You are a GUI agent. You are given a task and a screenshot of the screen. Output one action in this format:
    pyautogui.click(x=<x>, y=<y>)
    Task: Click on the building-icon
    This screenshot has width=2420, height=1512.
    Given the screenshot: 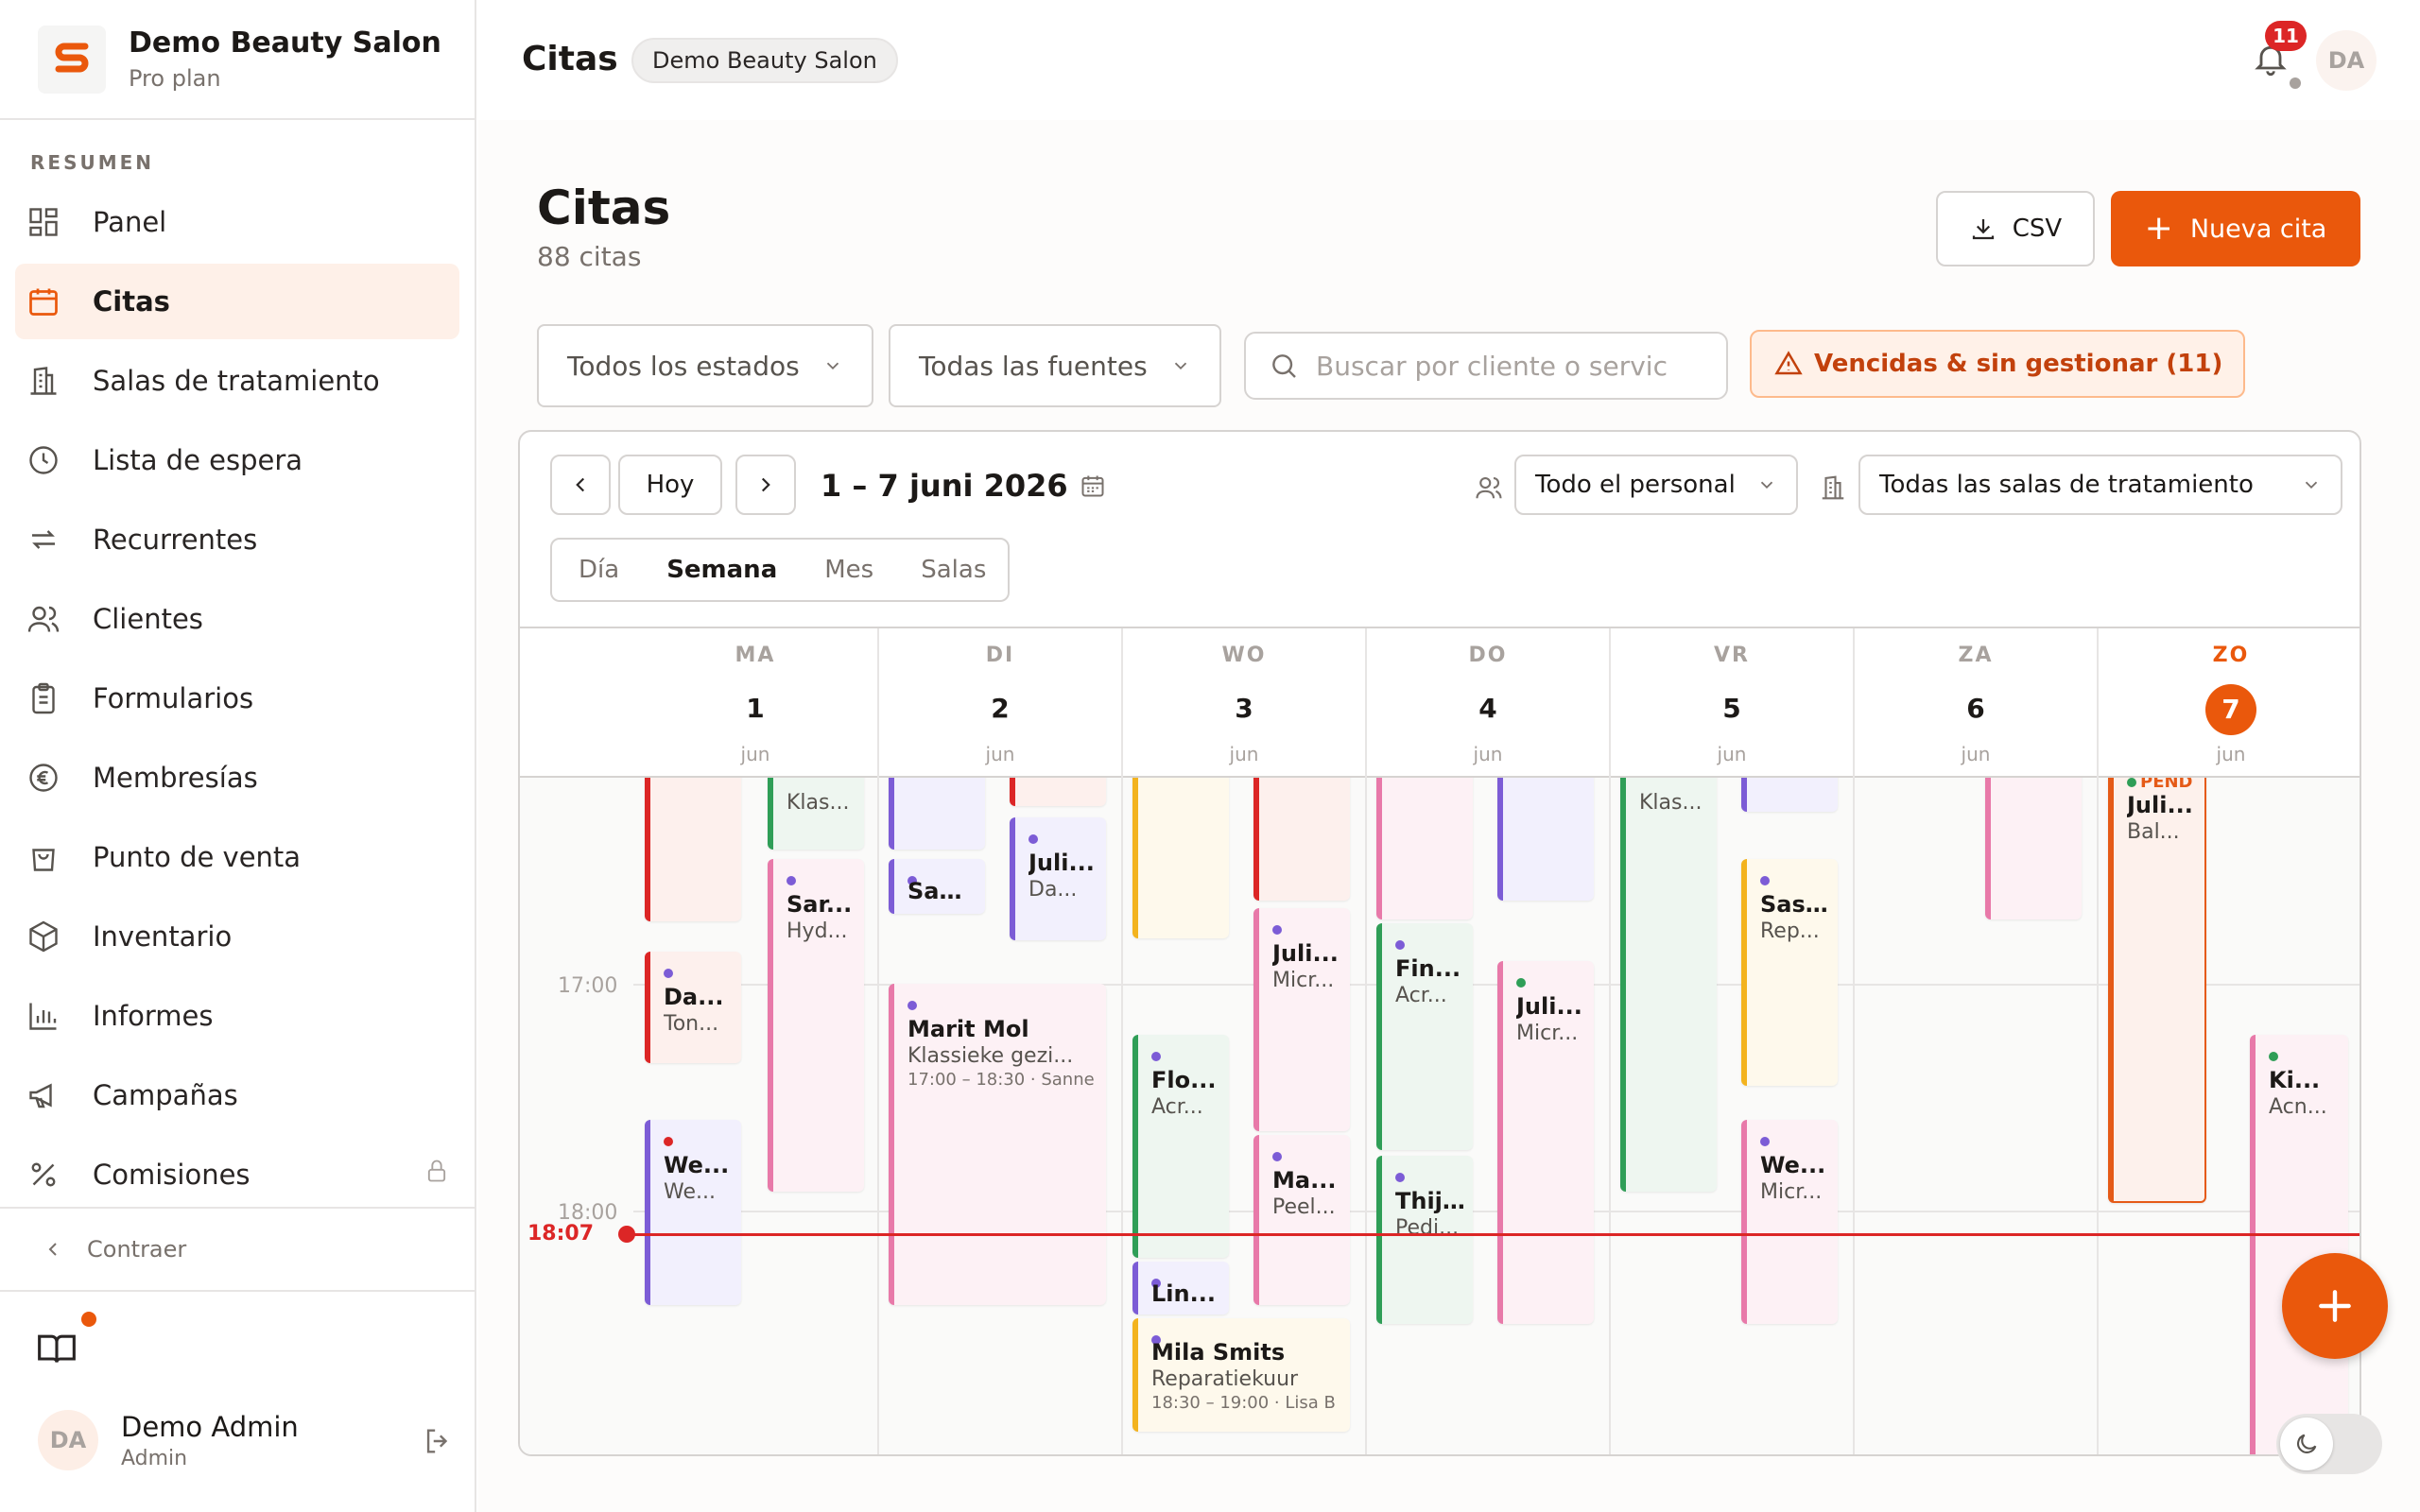 What is the action you would take?
    pyautogui.click(x=1833, y=489)
    